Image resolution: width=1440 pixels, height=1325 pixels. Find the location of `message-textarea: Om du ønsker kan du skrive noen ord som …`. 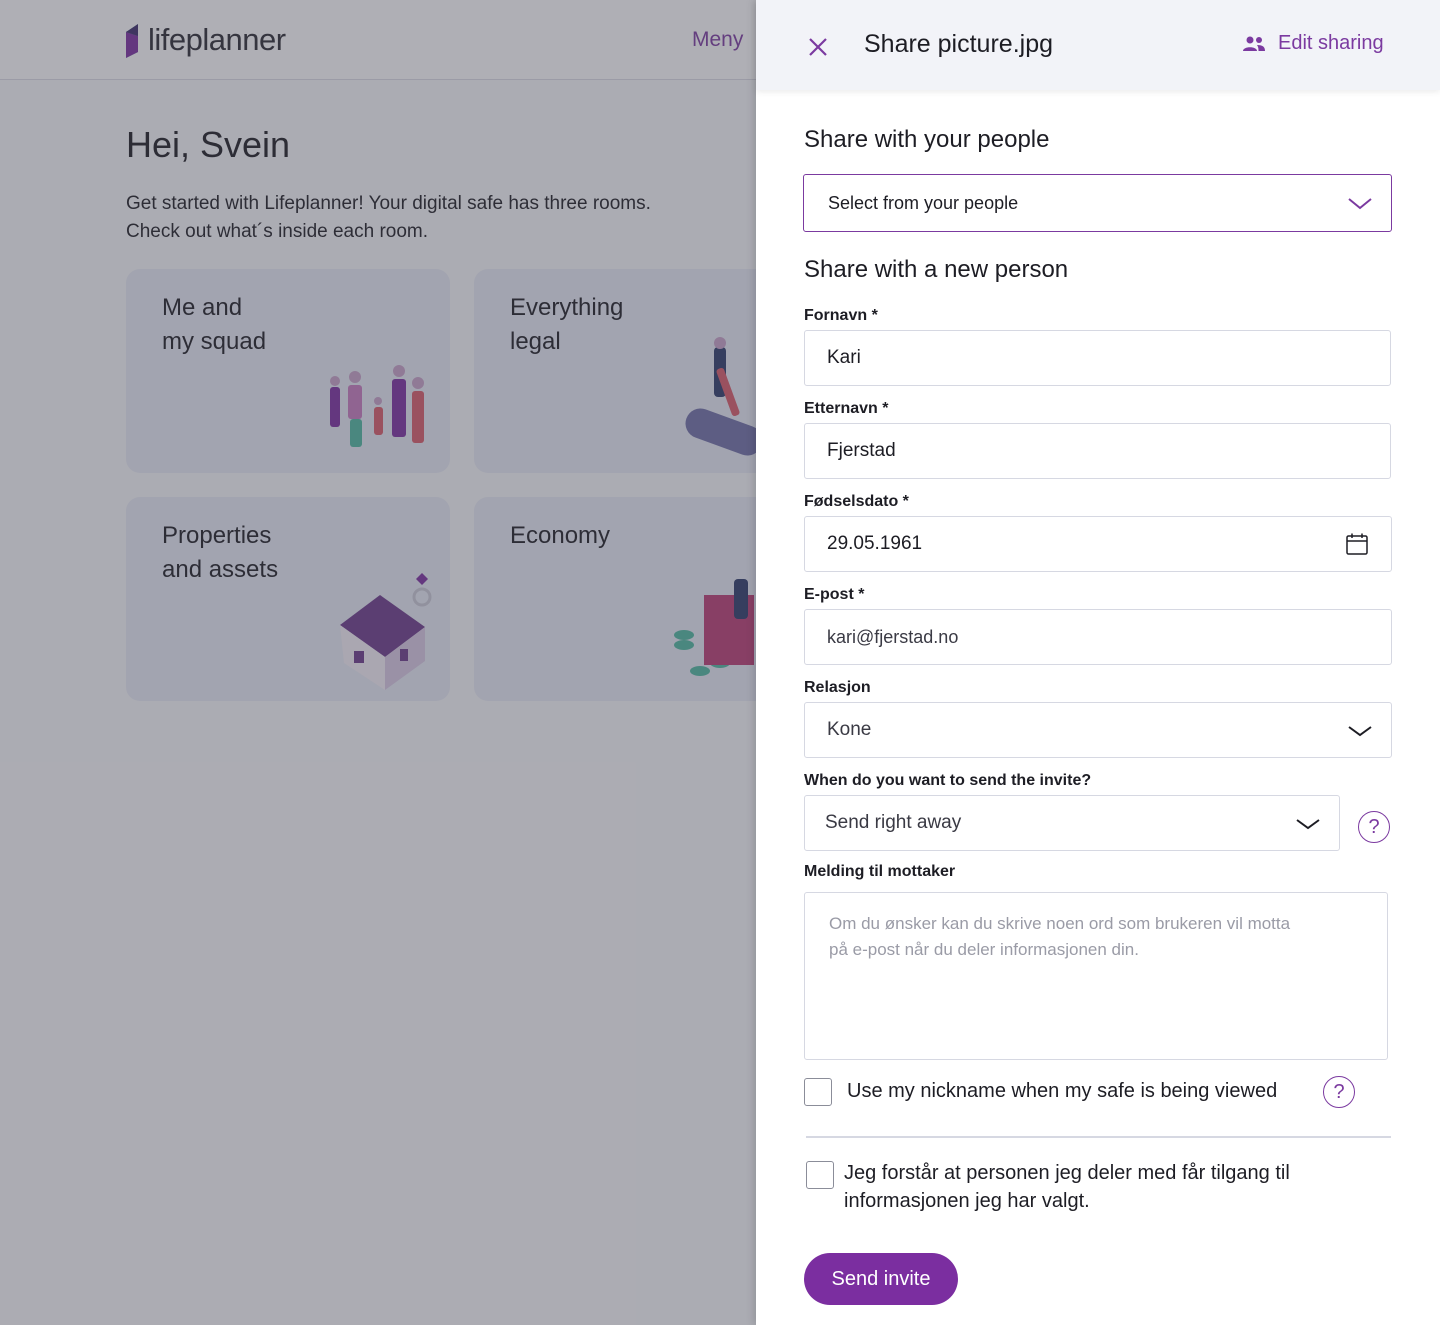

message-textarea: Om du ønsker kan du skrive noen ord som … is located at coordinates (1096, 976).